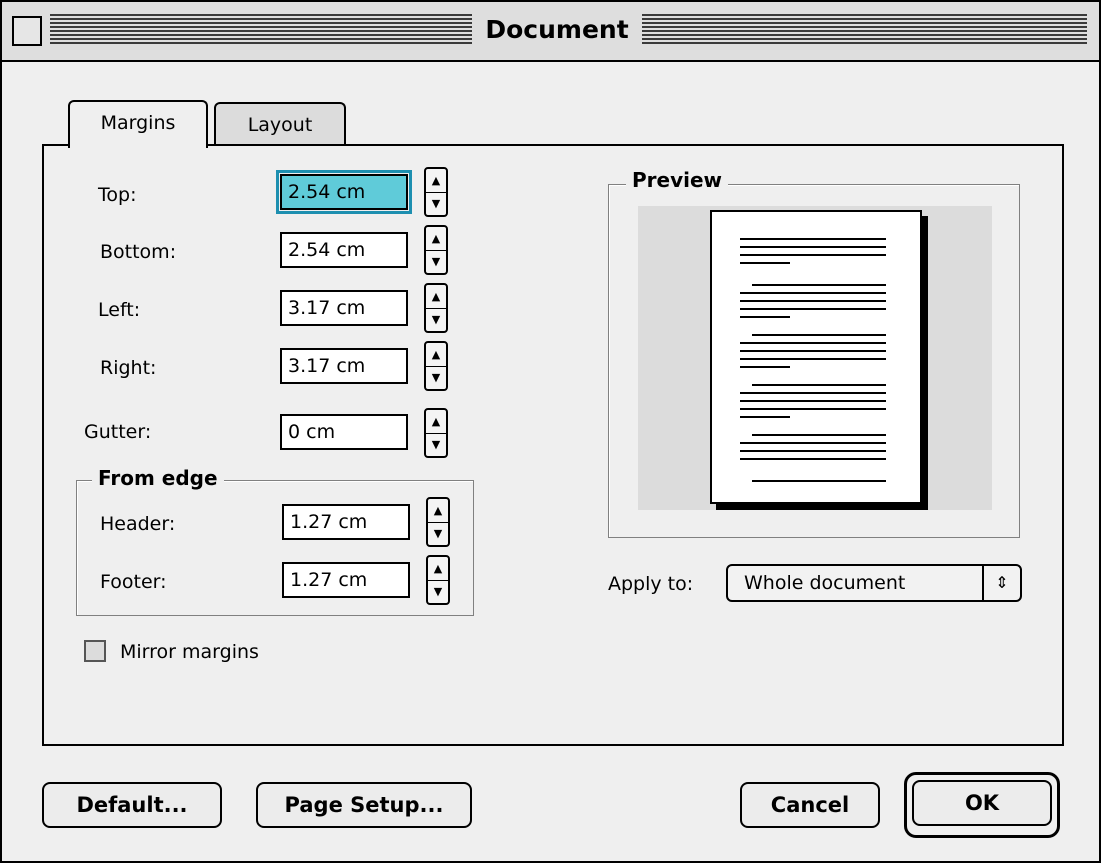 The width and height of the screenshot is (1101, 863). I want to click on preview-title: Preview, so click(677, 180).